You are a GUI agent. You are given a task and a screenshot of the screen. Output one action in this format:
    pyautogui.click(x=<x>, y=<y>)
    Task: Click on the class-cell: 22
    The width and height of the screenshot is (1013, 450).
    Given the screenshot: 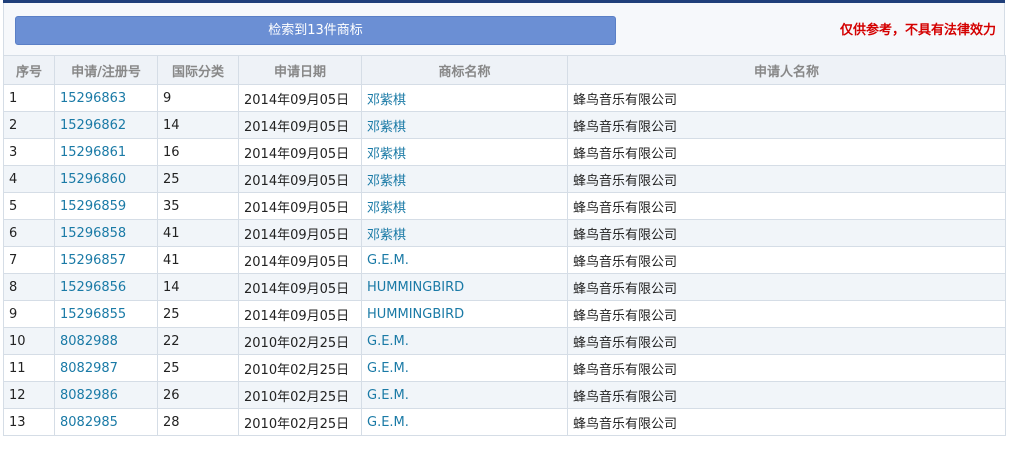 What is the action you would take?
    pyautogui.click(x=198, y=341)
    